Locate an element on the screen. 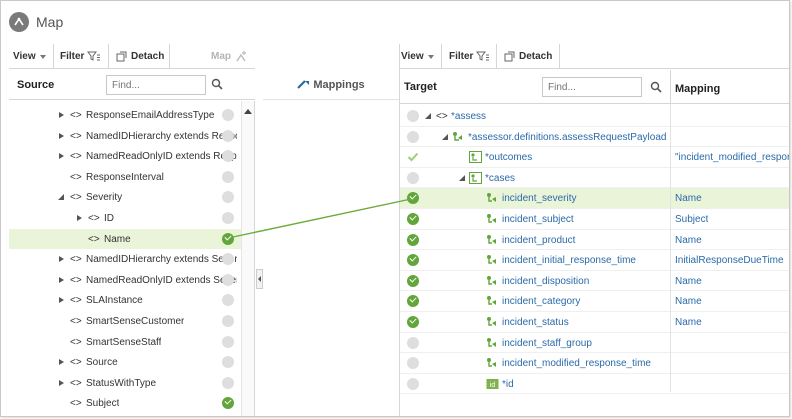 This screenshot has height=419, width=792. target-tree-row: incident_status Name is located at coordinates (594, 322).